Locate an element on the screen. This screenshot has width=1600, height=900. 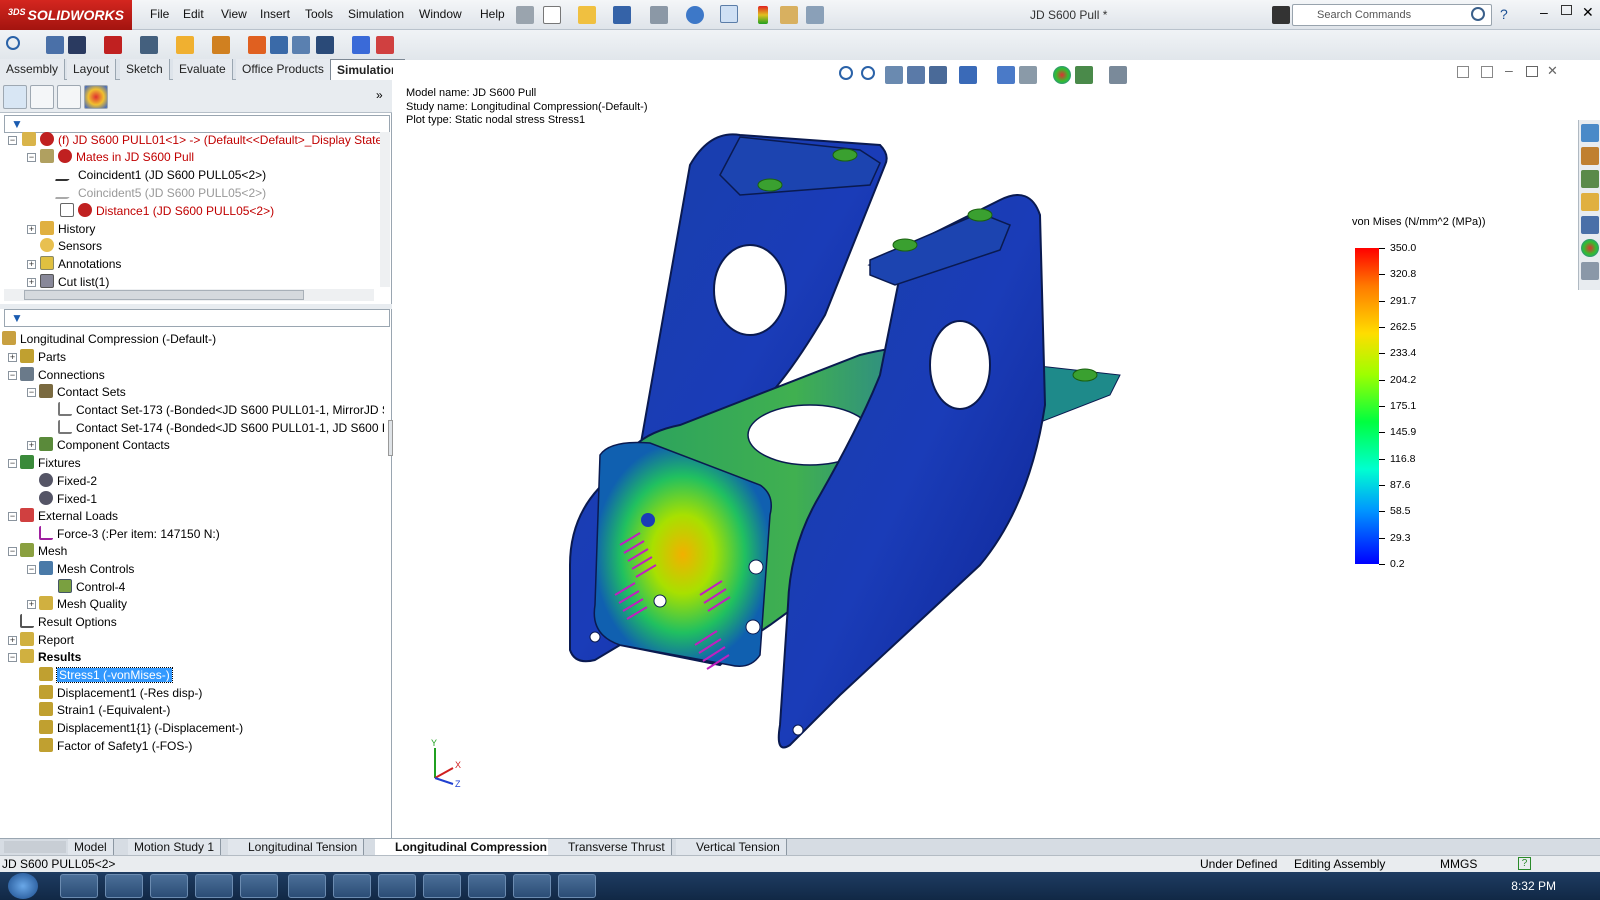
section-view-icon is located at coordinates (916, 75).